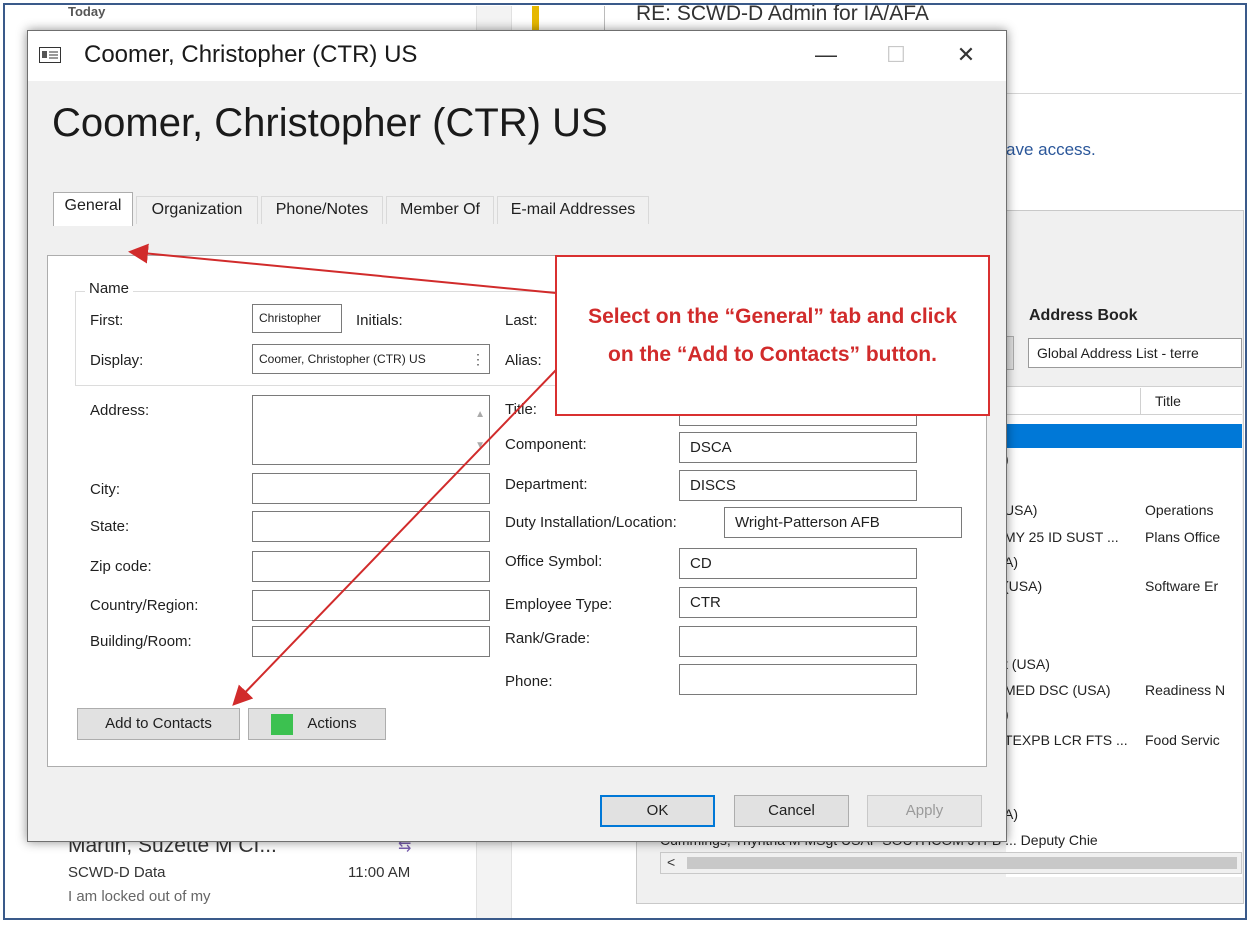 The height and width of the screenshot is (925, 1253). Describe the element at coordinates (93, 209) in the screenshot. I see `tab-general: General` at that location.